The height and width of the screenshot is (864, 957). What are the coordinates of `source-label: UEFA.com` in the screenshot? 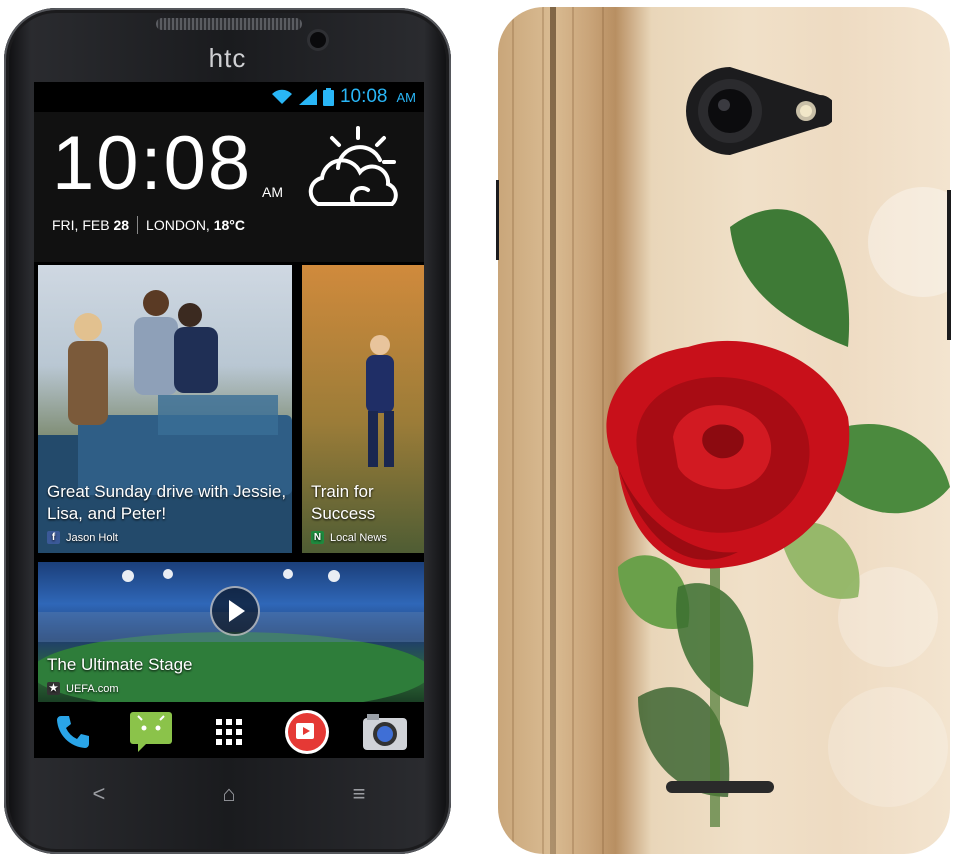 It's located at (92, 688).